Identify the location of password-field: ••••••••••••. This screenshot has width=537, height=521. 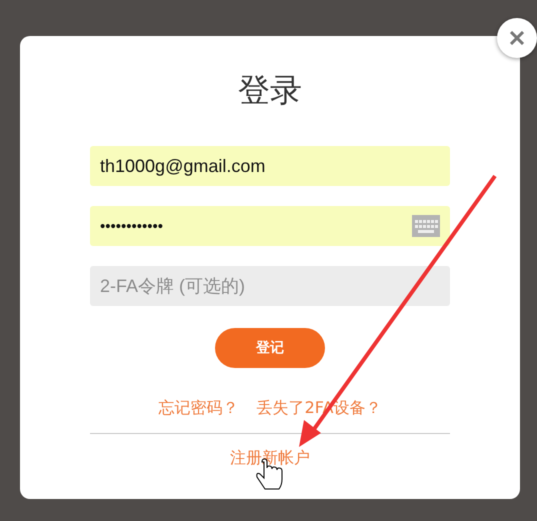
(270, 226).